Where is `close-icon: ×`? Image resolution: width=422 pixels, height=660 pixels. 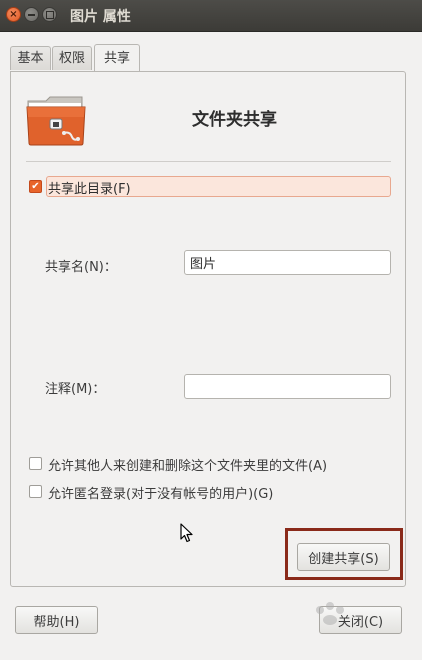 close-icon: × is located at coordinates (13, 14).